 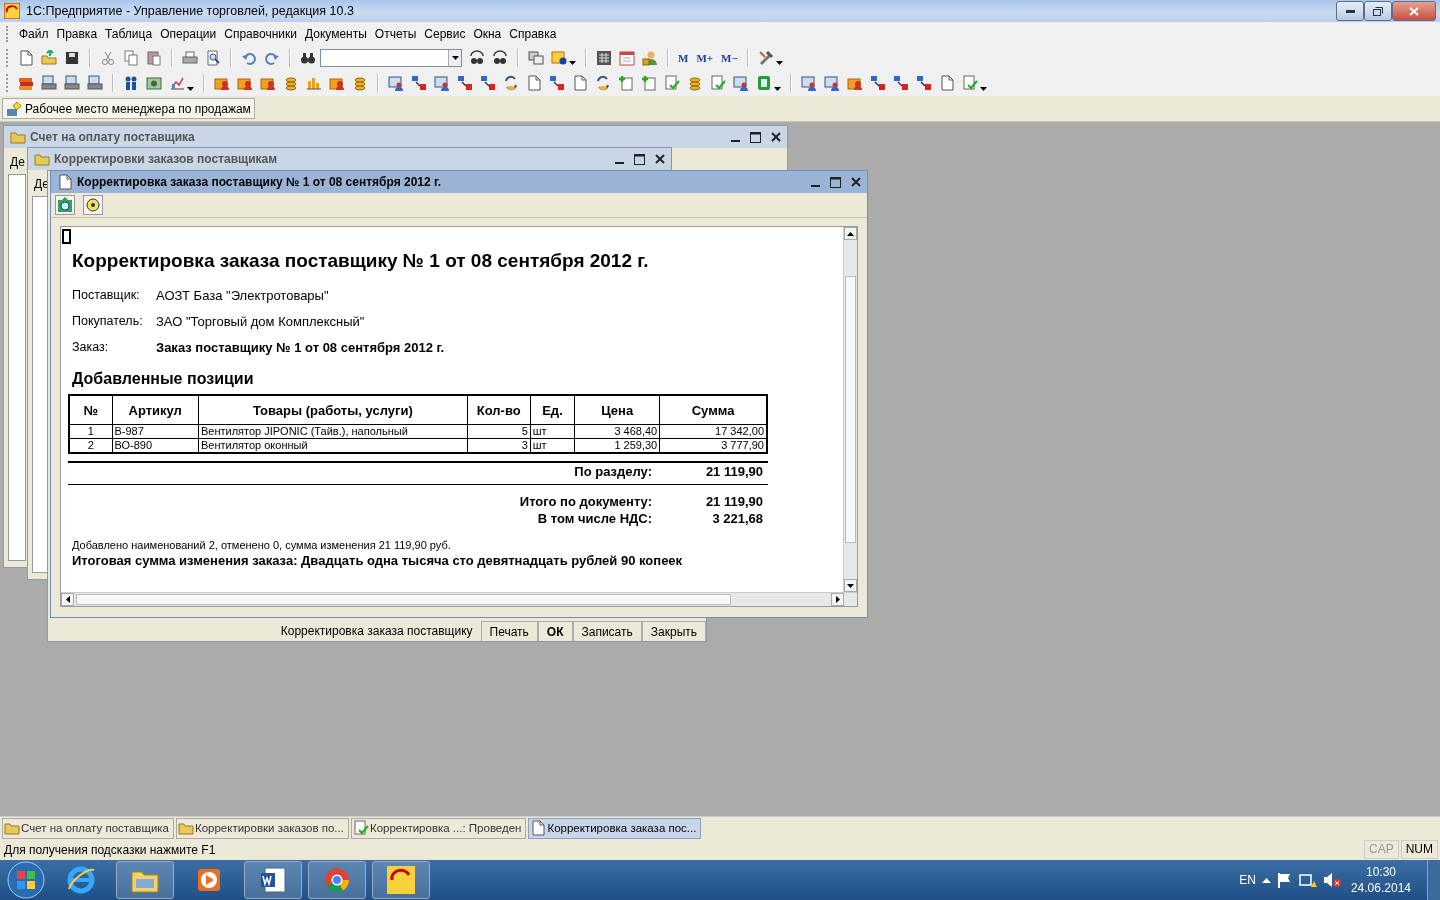 What do you see at coordinates (1247, 880) in the screenshot?
I see `language-indicator: EN` at bounding box center [1247, 880].